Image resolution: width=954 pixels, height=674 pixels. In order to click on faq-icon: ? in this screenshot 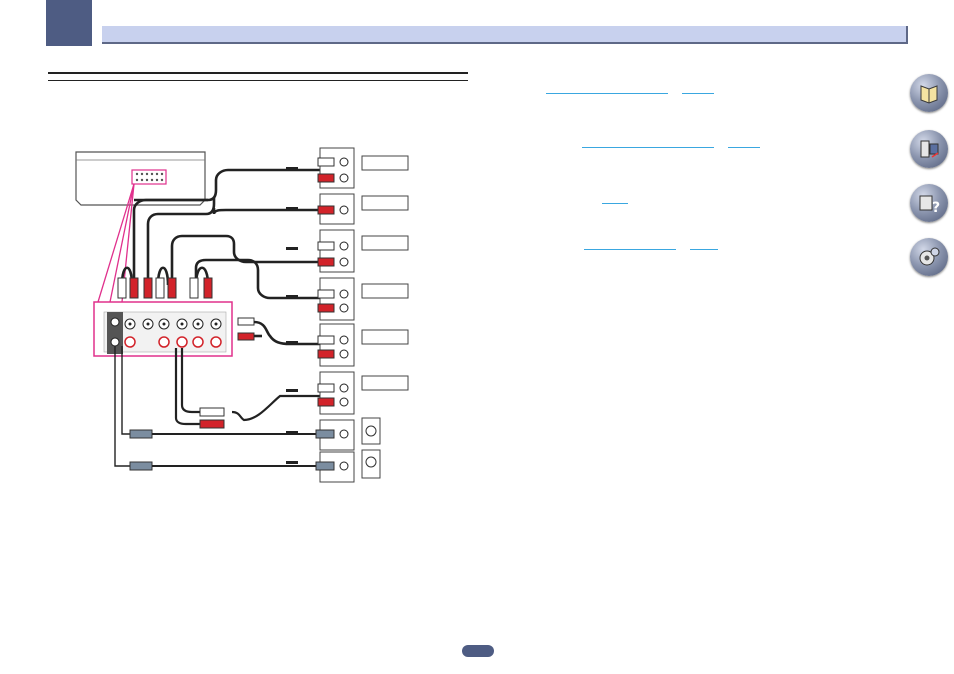, I will do `click(929, 203)`.